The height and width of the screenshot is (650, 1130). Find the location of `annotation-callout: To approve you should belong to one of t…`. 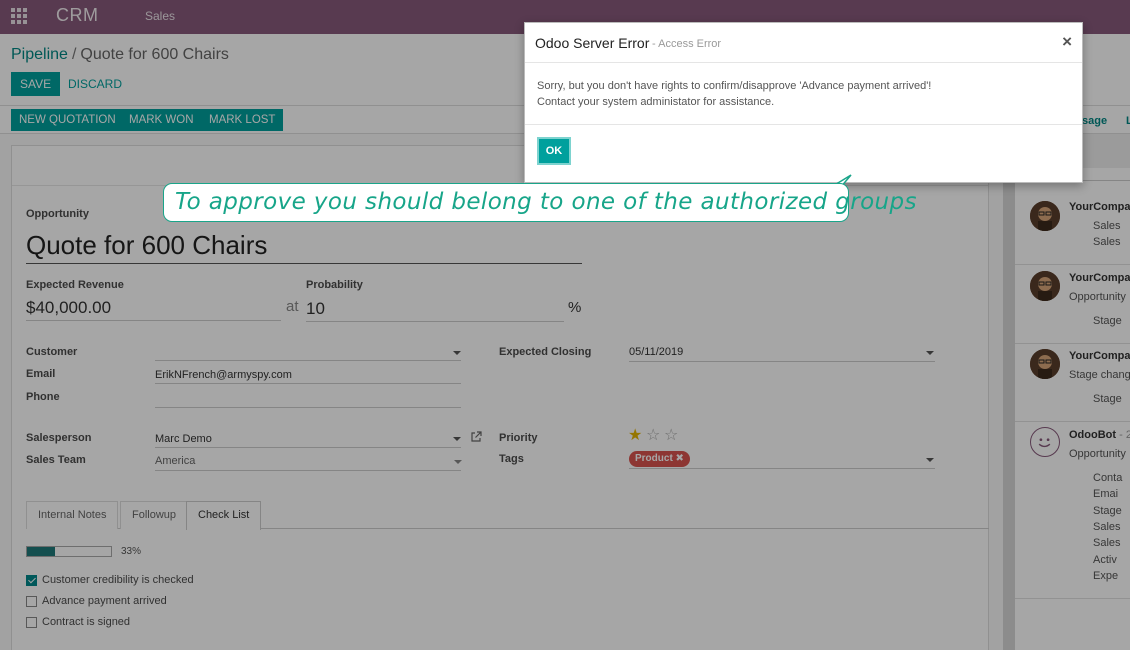

annotation-callout: To approve you should belong to one of t… is located at coordinates (540, 202).